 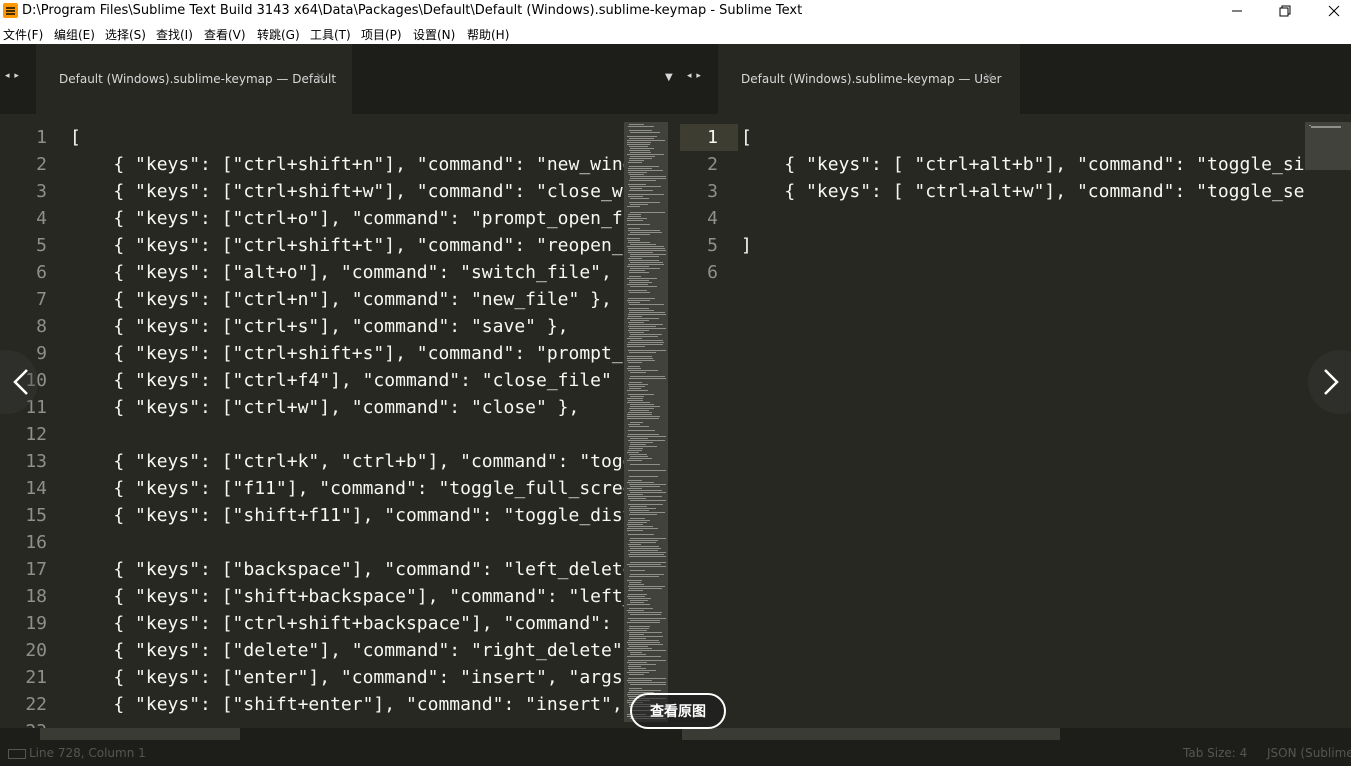 I want to click on maximize-button, so click(x=1285, y=11).